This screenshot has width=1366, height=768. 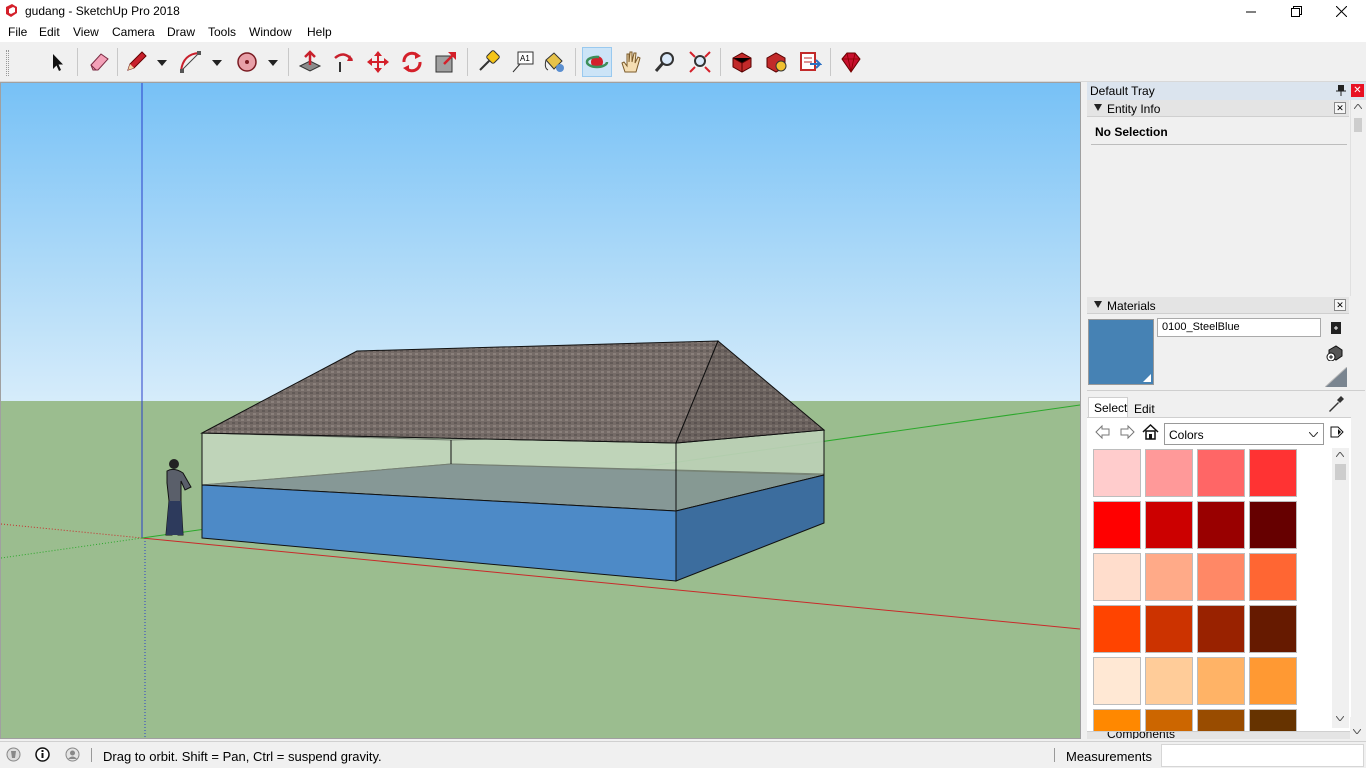 What do you see at coordinates (1336, 404) in the screenshot?
I see `eyedropper-icon` at bounding box center [1336, 404].